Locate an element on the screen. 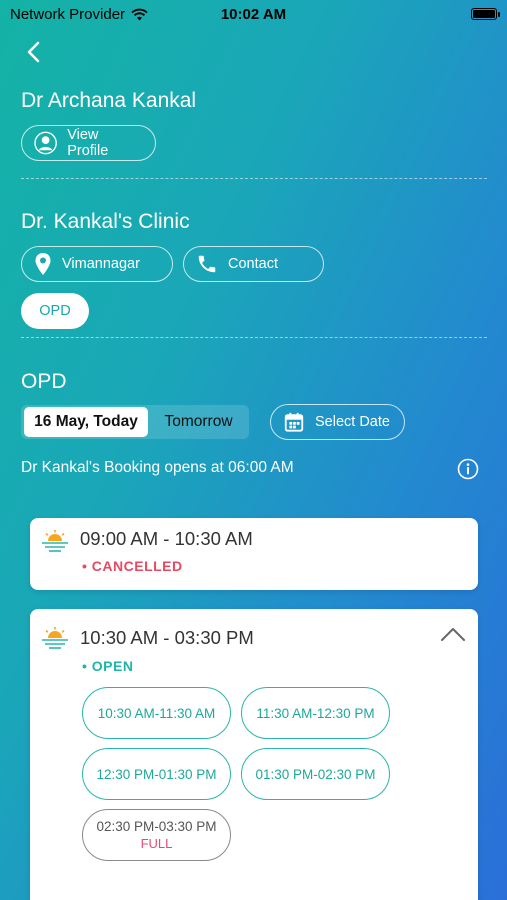 The width and height of the screenshot is (507, 900). status-bar: Network Provider 10:02 AM is located at coordinates (253, 14).